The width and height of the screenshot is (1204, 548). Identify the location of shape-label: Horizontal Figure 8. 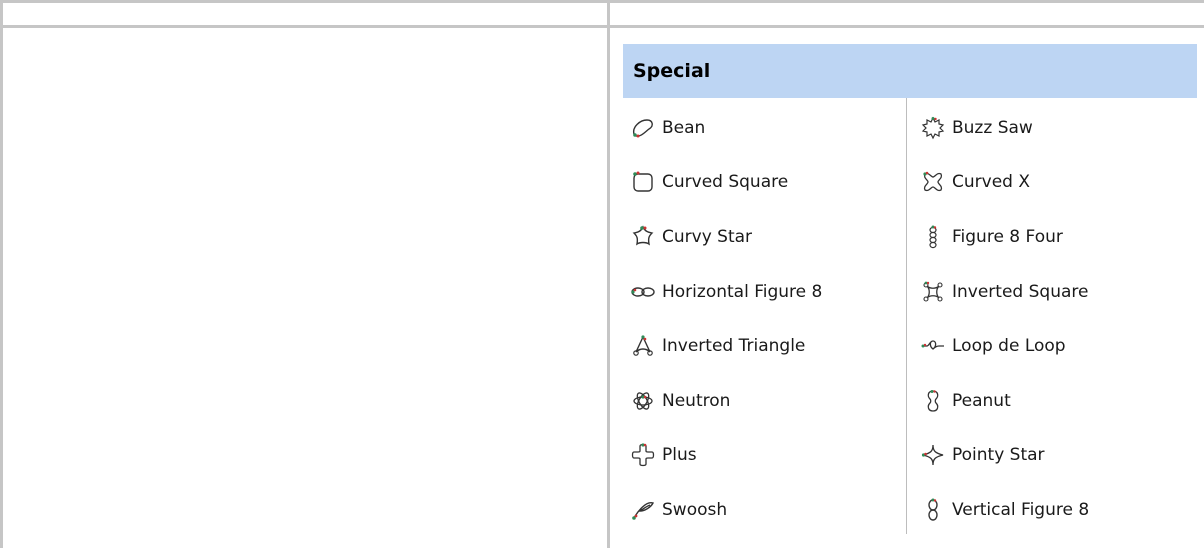
(742, 292).